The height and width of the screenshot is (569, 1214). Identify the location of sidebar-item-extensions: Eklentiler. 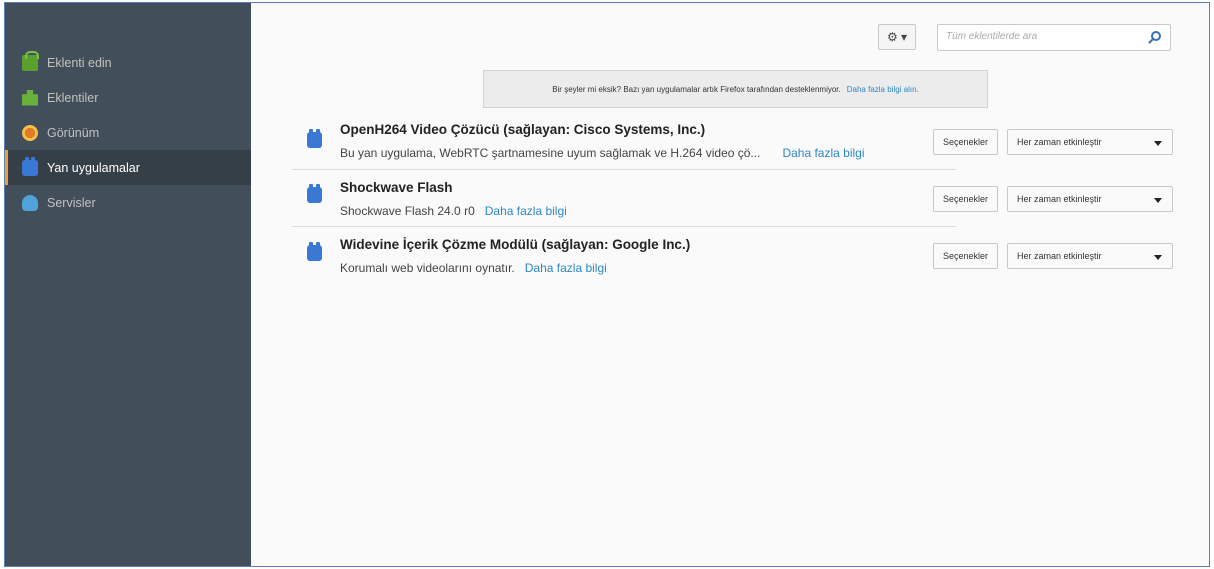
(128, 97).